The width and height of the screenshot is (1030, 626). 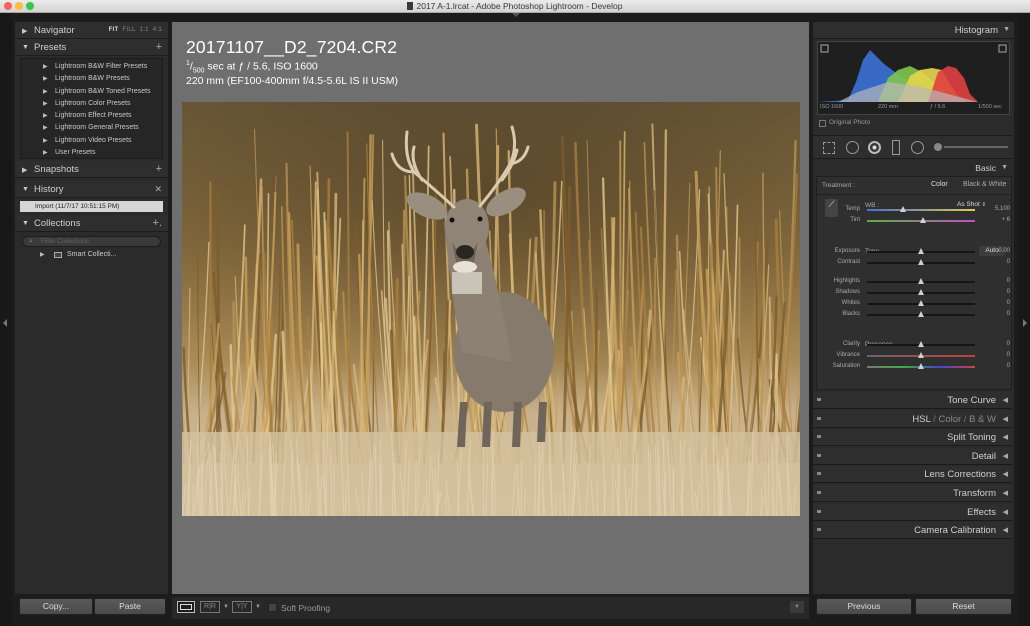 I want to click on previous-button: Previous, so click(x=864, y=606).